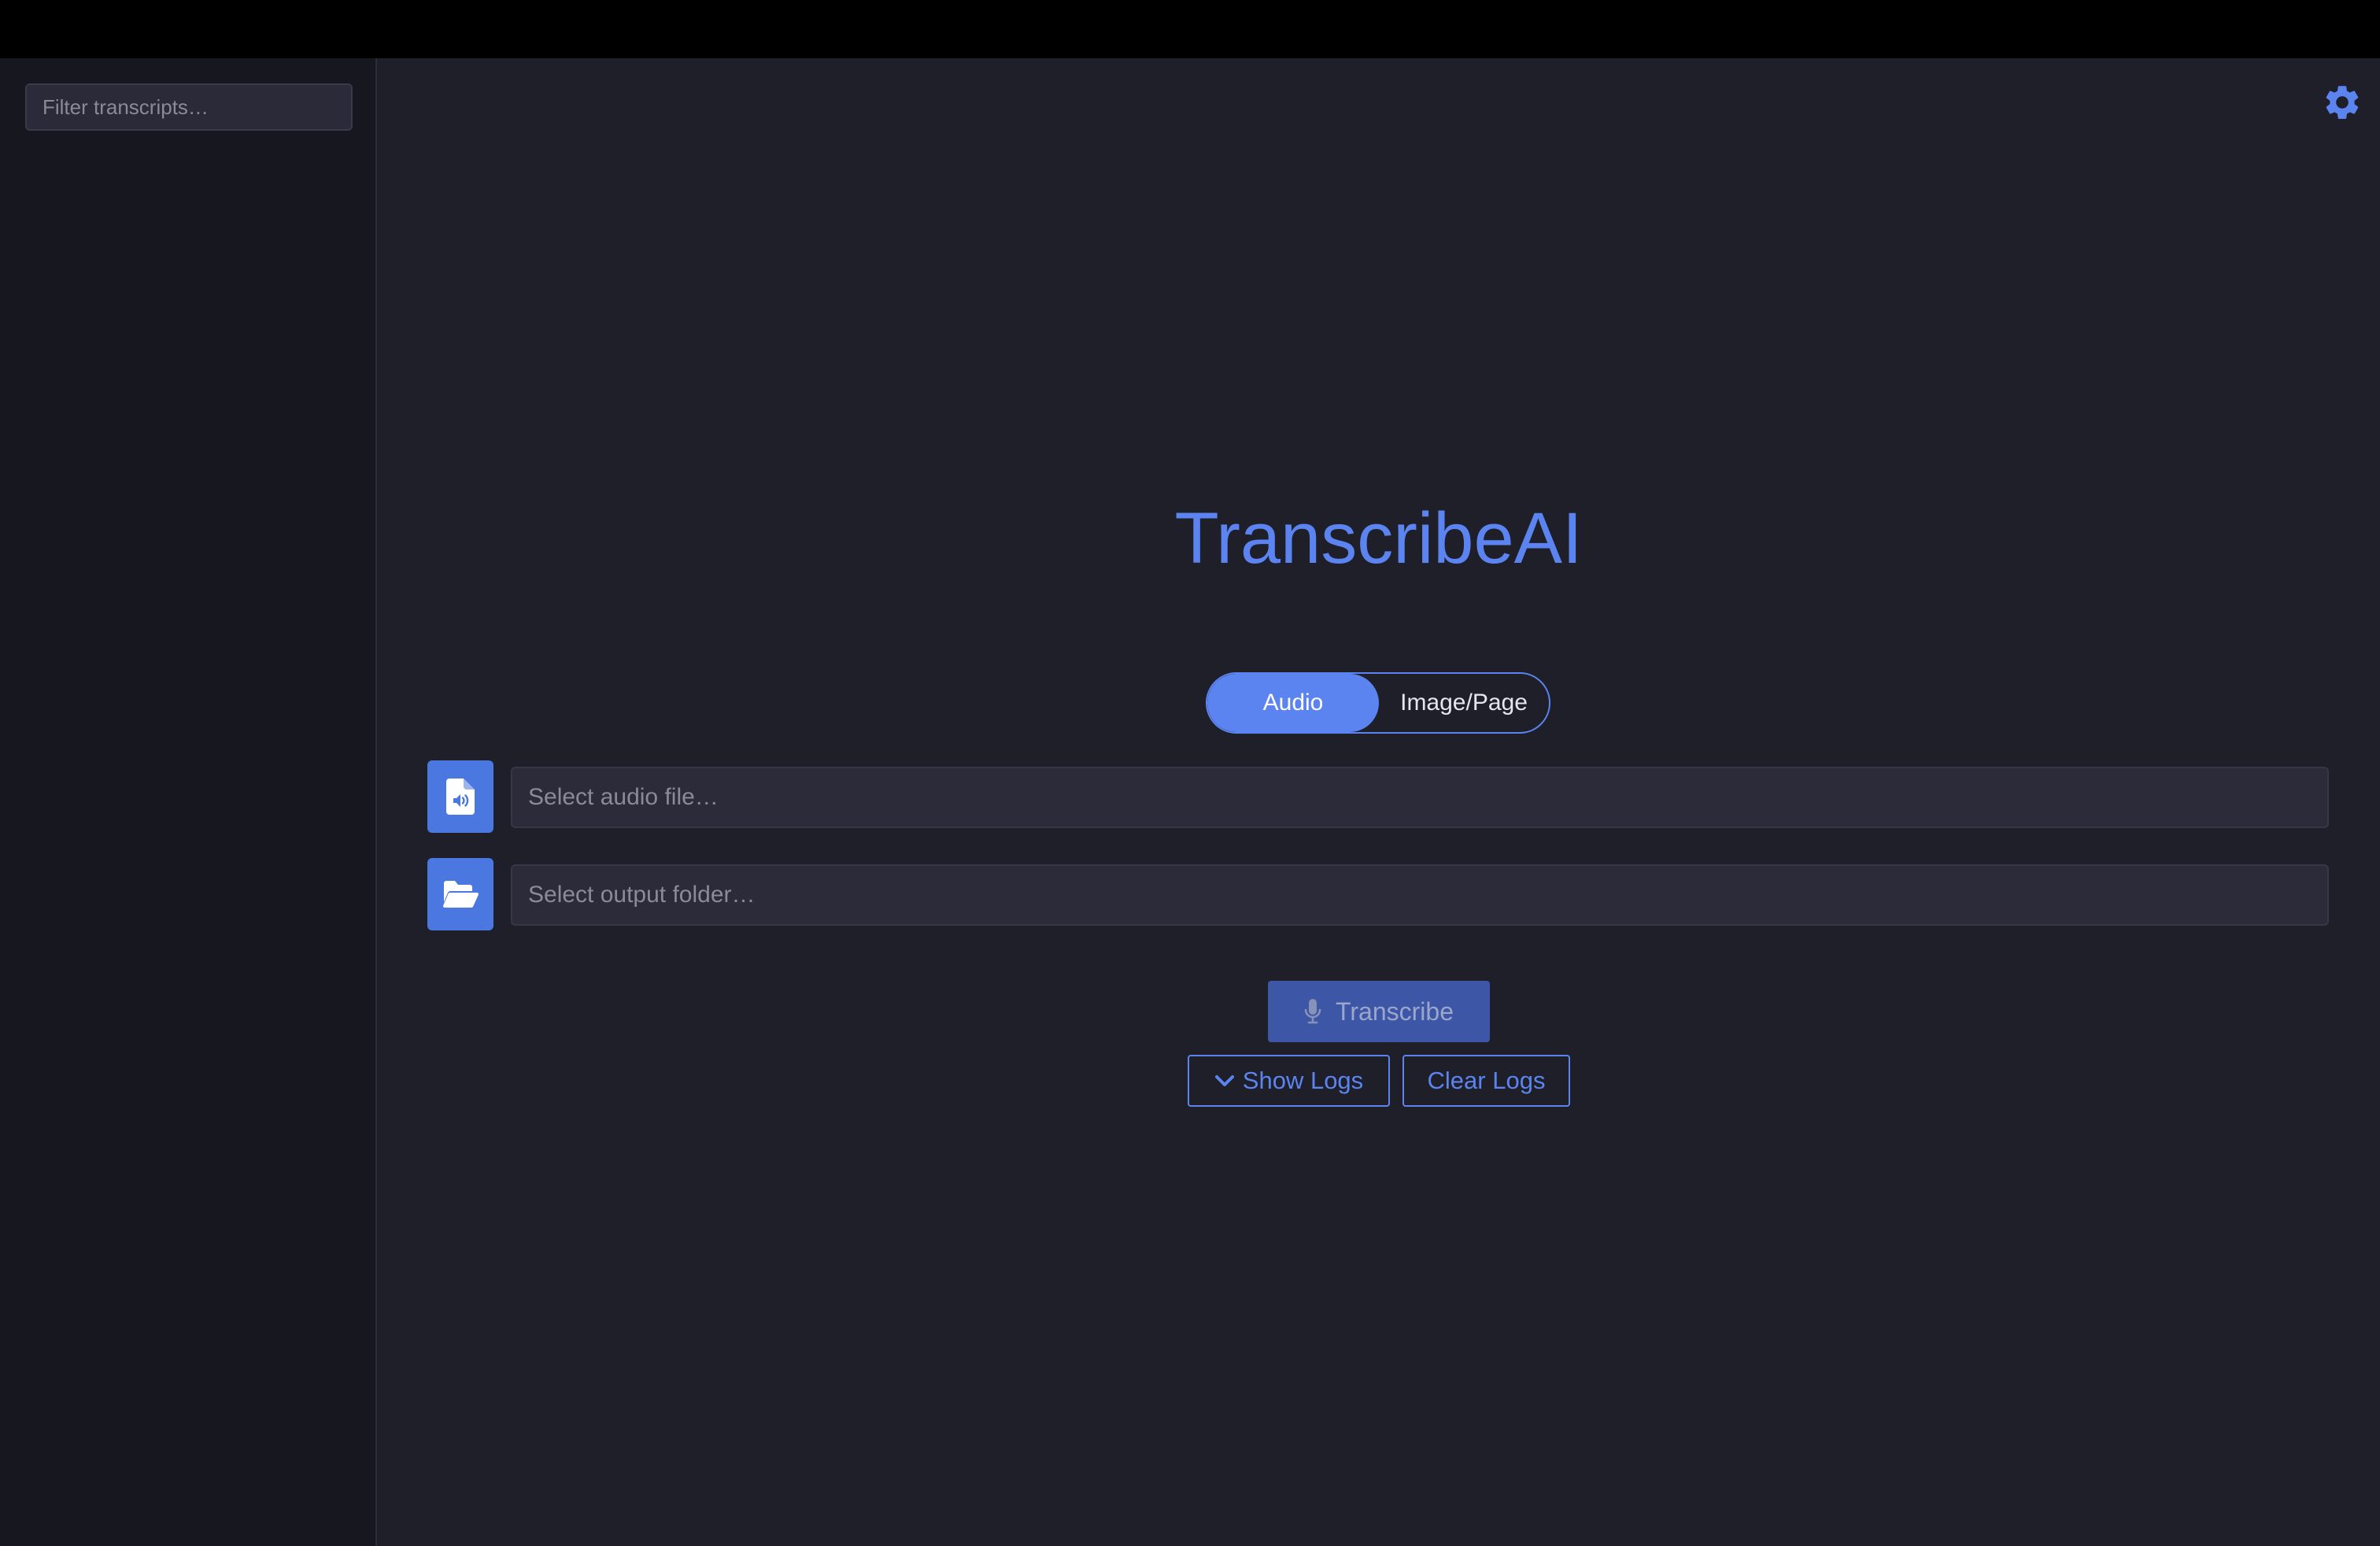  I want to click on audio-file-path-input, so click(1420, 798).